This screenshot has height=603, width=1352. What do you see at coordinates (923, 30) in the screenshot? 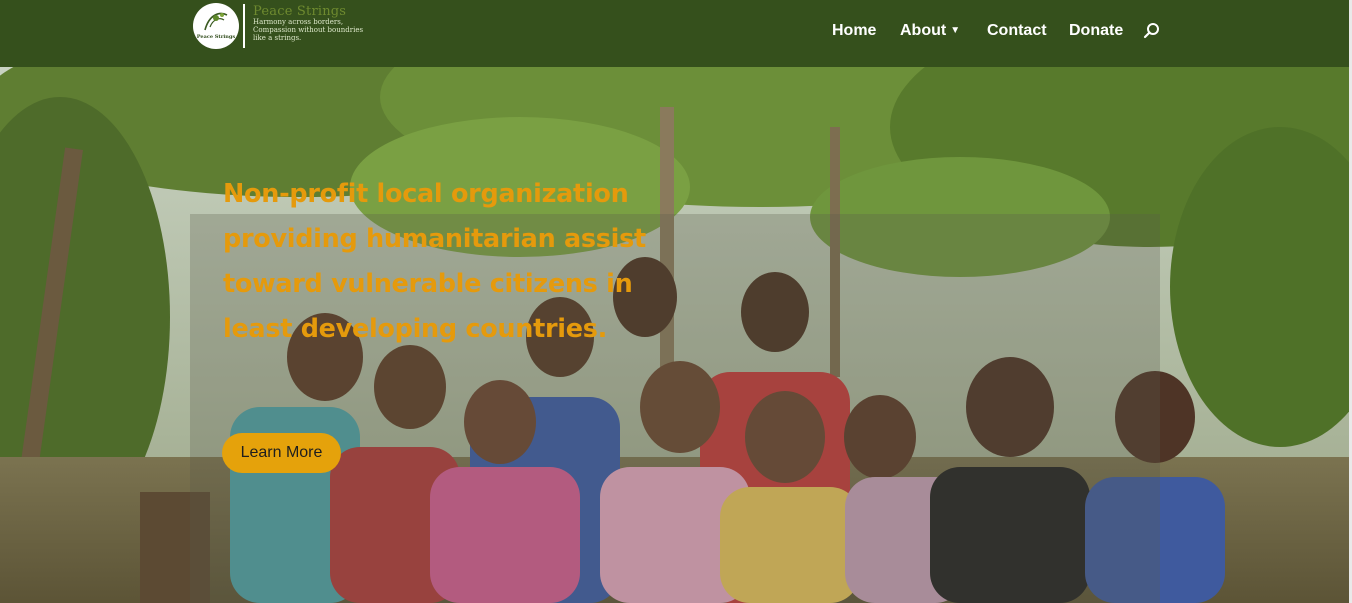
I see `nav-about-label: About` at bounding box center [923, 30].